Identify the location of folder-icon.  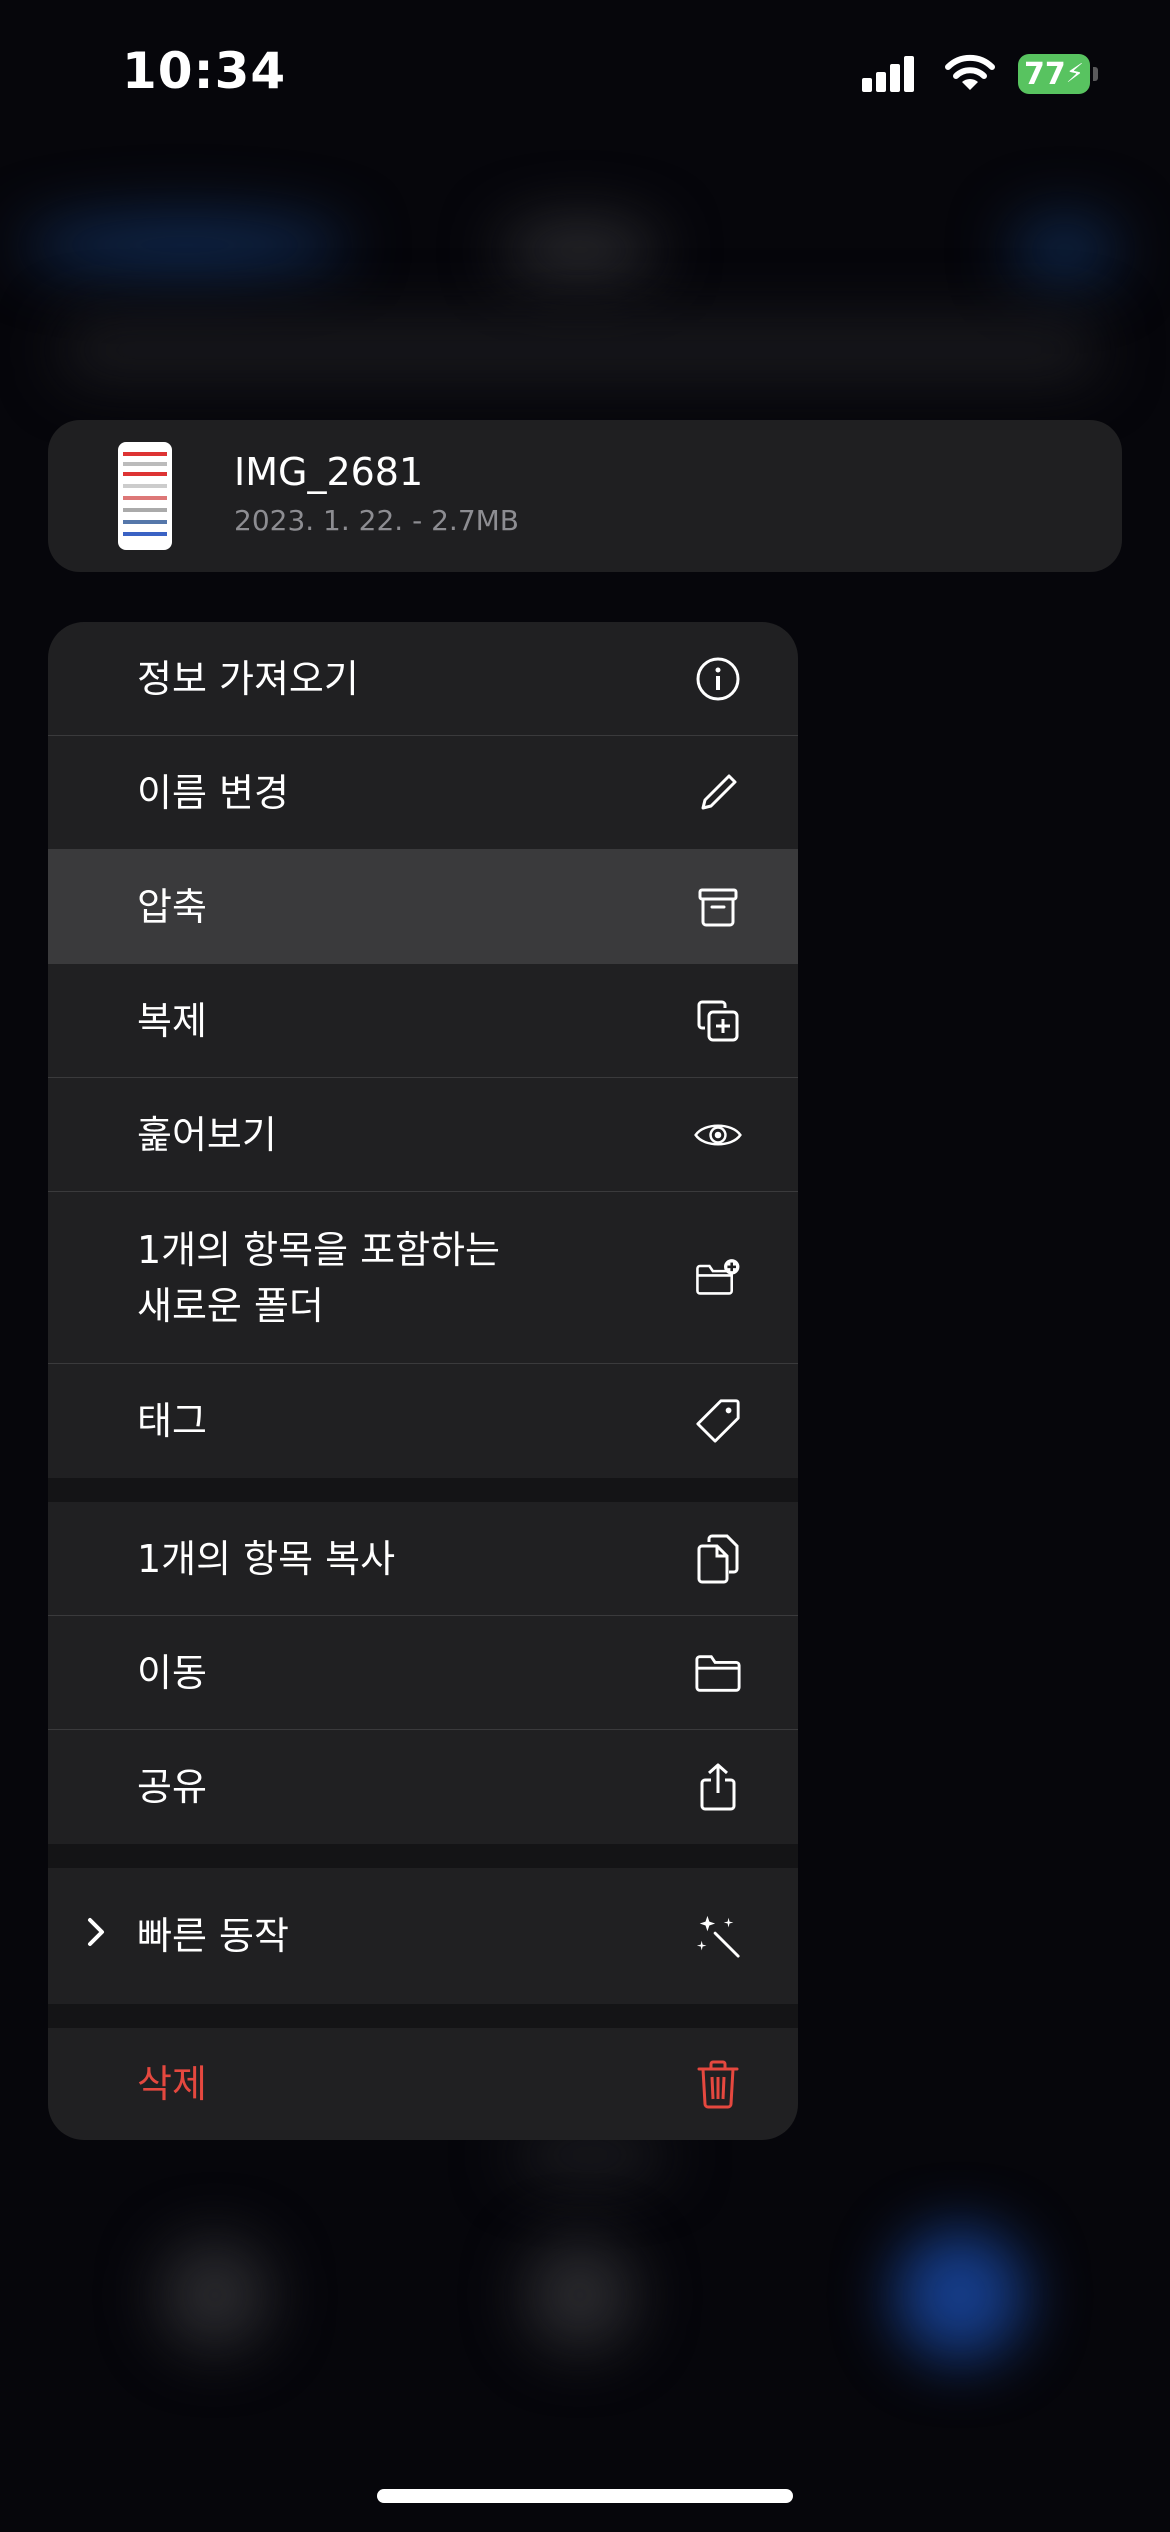
(718, 1673).